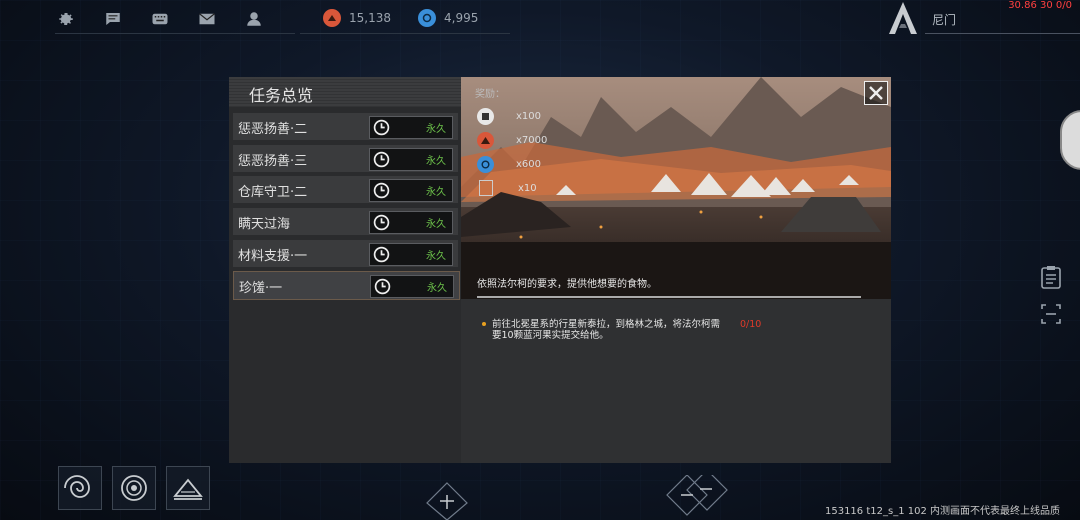 Image resolution: width=1080 pixels, height=520 pixels. What do you see at coordinates (113, 19) in the screenshot?
I see `chat-icon` at bounding box center [113, 19].